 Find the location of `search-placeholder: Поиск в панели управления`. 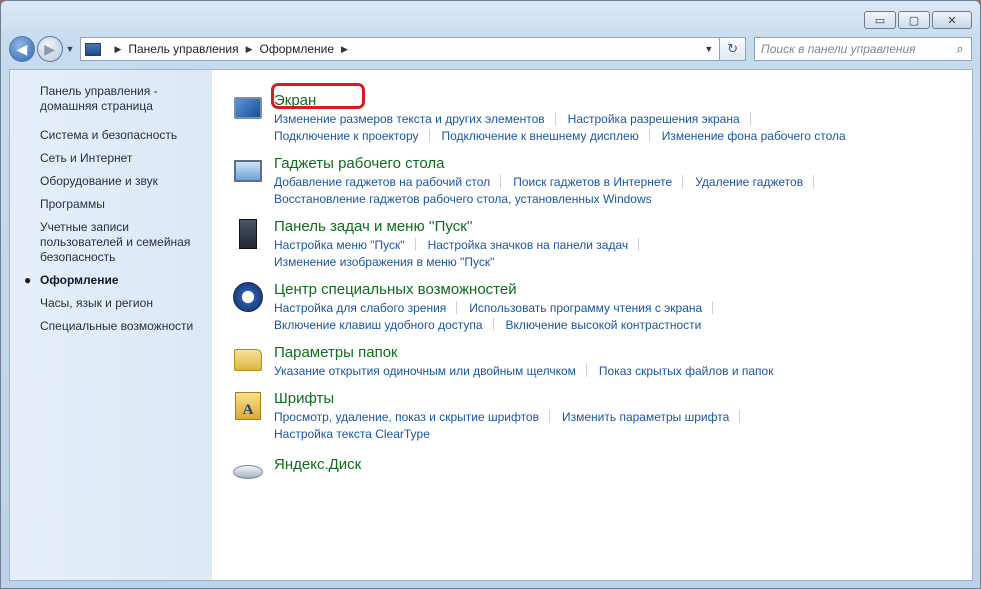

search-placeholder: Поиск в панели управления is located at coordinates (838, 49).